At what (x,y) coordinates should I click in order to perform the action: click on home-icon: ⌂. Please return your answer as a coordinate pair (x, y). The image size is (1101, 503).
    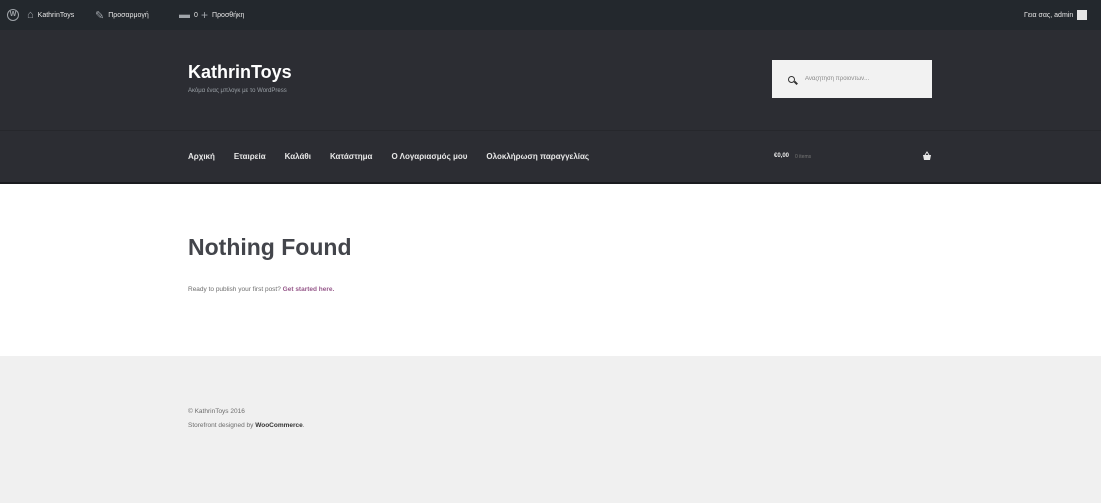
    Looking at the image, I should click on (30, 15).